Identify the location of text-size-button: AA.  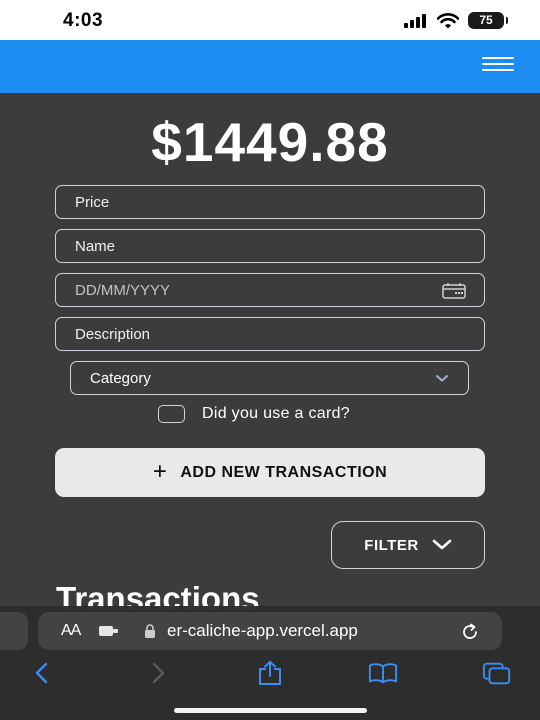
(71, 631).